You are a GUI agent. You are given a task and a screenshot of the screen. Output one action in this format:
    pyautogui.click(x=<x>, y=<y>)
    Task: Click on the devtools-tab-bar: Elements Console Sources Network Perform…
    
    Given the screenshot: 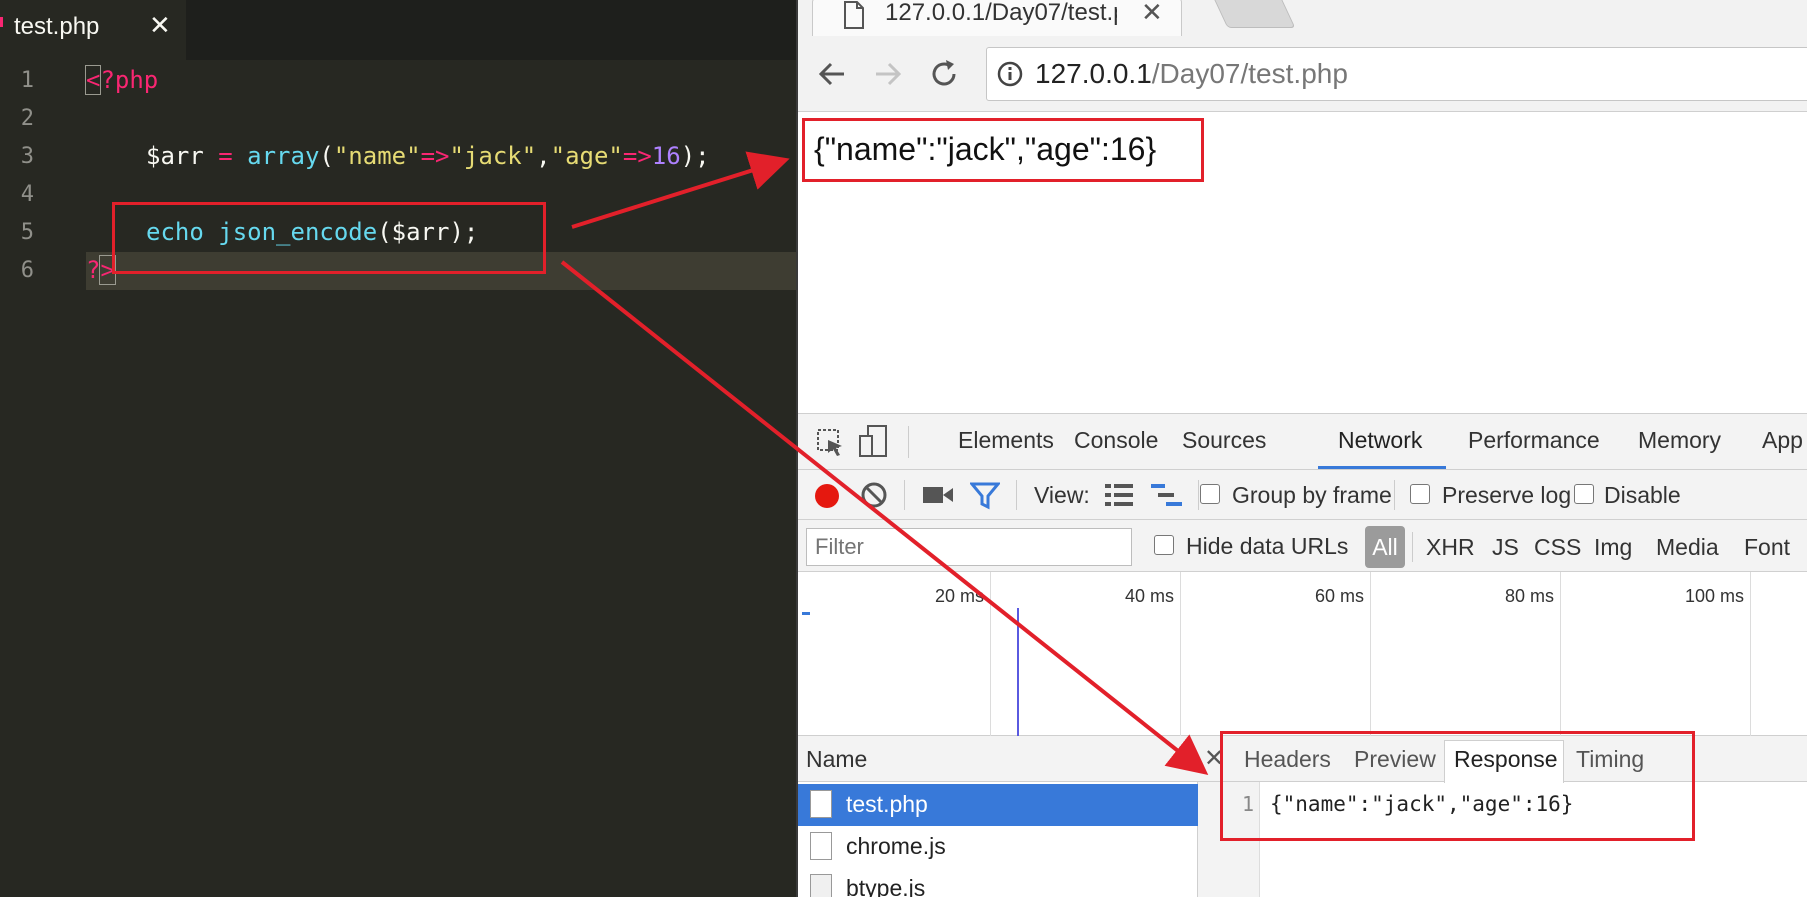 What is the action you would take?
    pyautogui.click(x=1302, y=442)
    